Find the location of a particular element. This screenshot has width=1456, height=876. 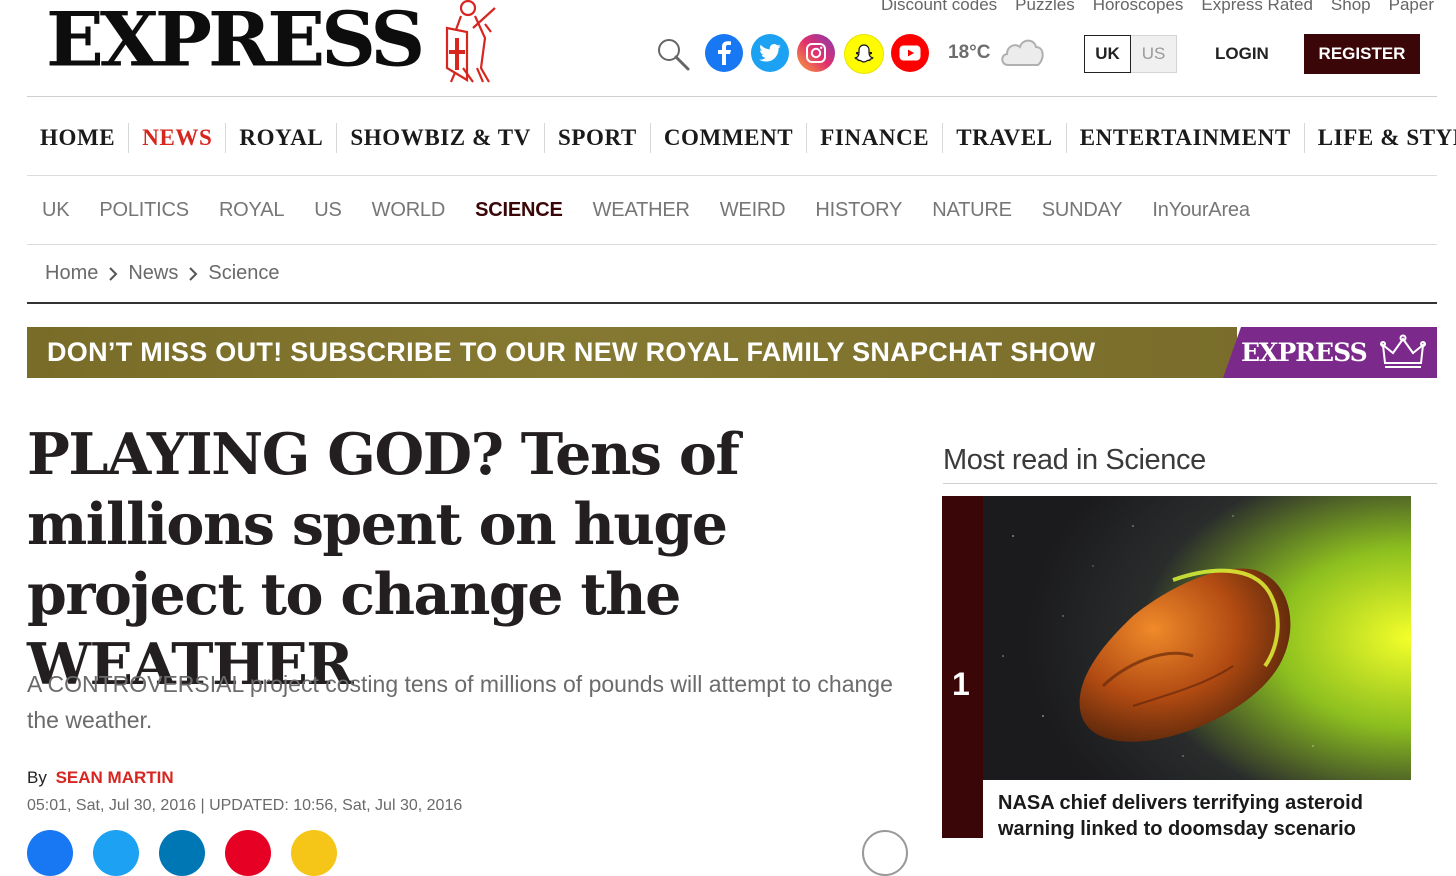

sub-nav-inyourarea: InYourArea is located at coordinates (1200, 210).